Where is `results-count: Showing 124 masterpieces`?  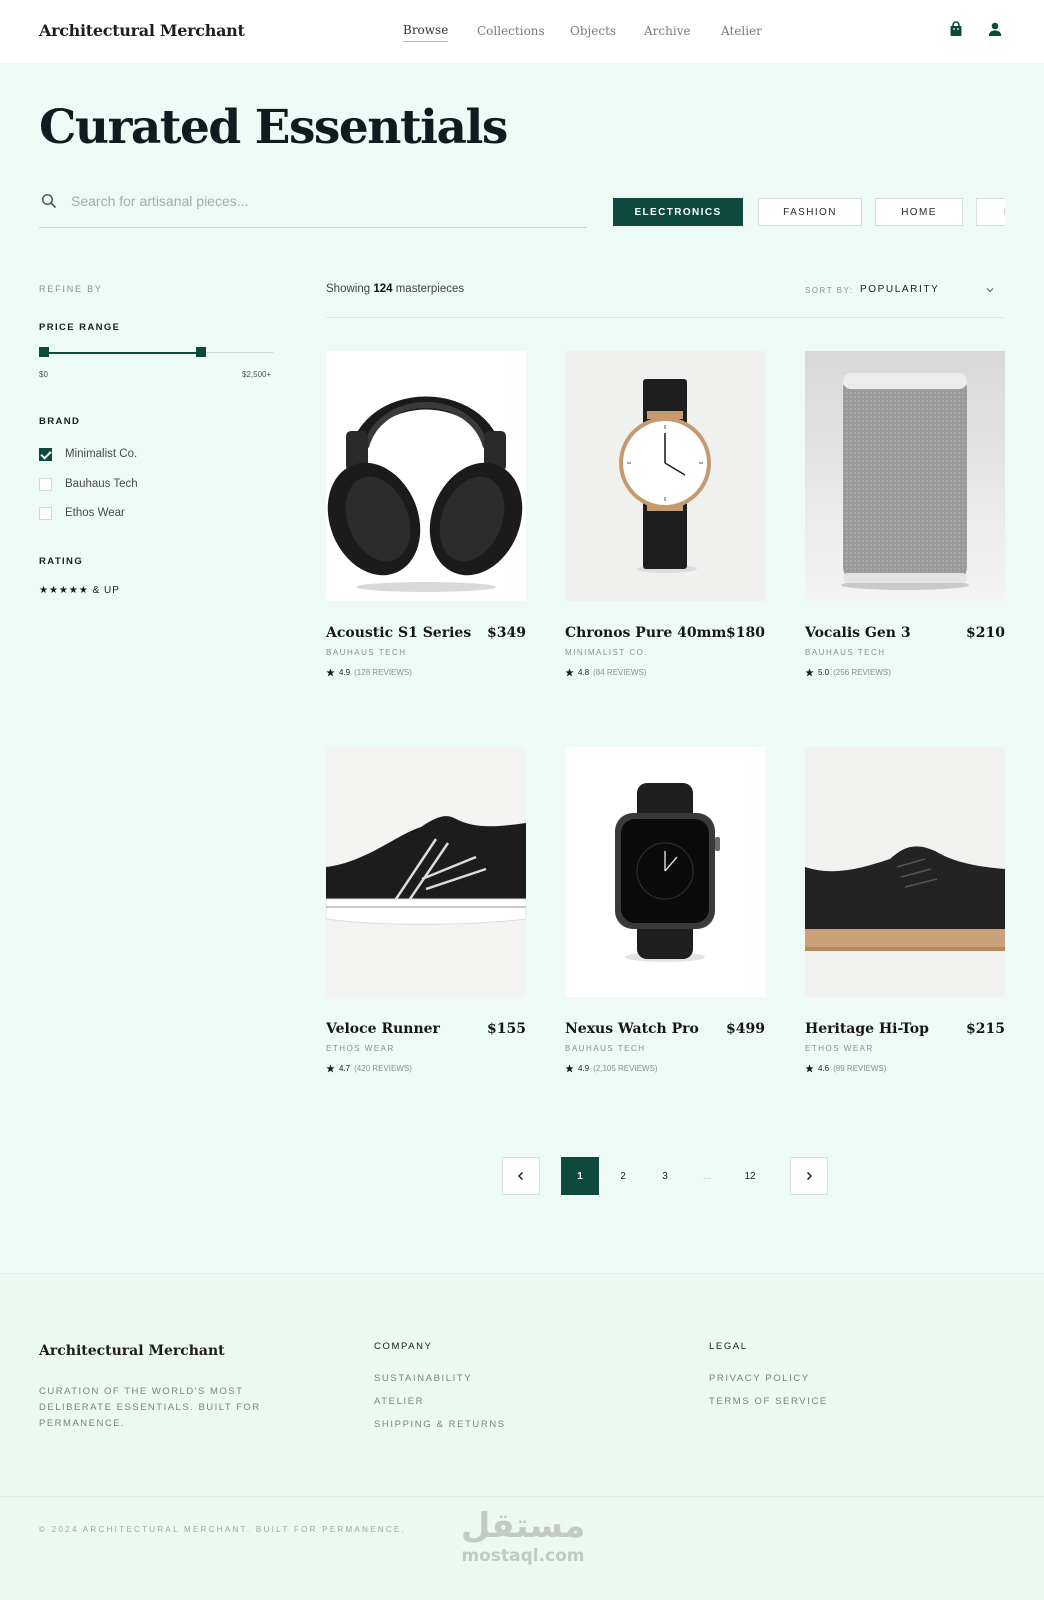
results-count: Showing 124 masterpieces is located at coordinates (395, 289).